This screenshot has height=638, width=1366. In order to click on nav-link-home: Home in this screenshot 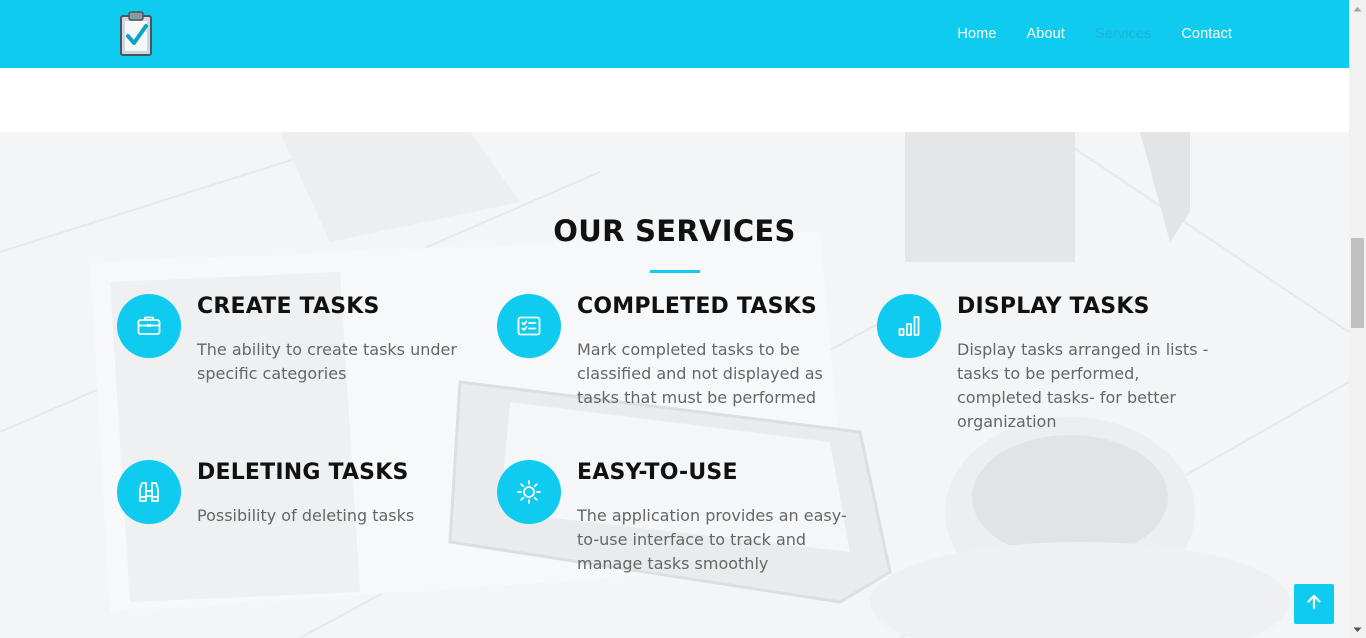, I will do `click(976, 34)`.